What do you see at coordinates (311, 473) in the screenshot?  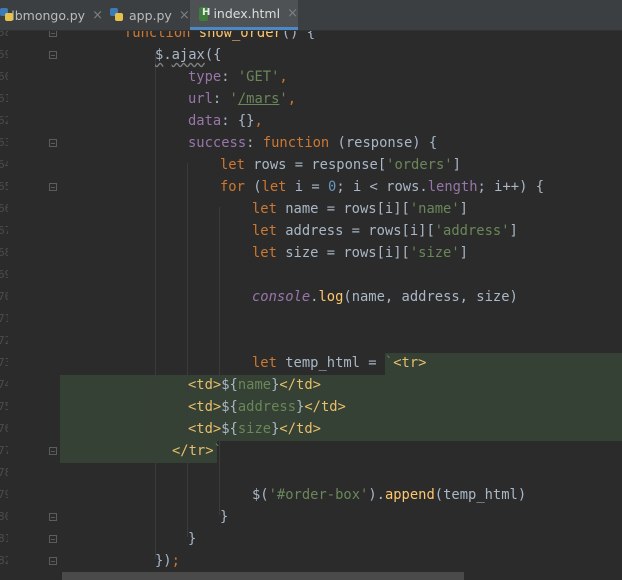 I see `code-line: 78` at bounding box center [311, 473].